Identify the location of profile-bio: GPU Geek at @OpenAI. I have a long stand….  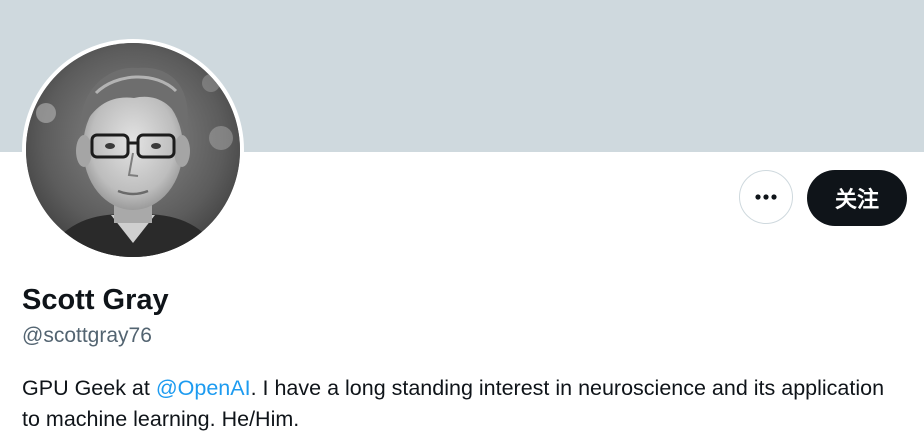
(462, 404).